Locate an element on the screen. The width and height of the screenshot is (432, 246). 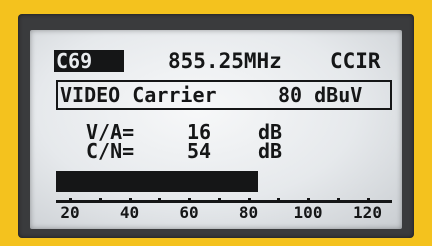
cn-ratio-unit: dB is located at coordinates (270, 151).